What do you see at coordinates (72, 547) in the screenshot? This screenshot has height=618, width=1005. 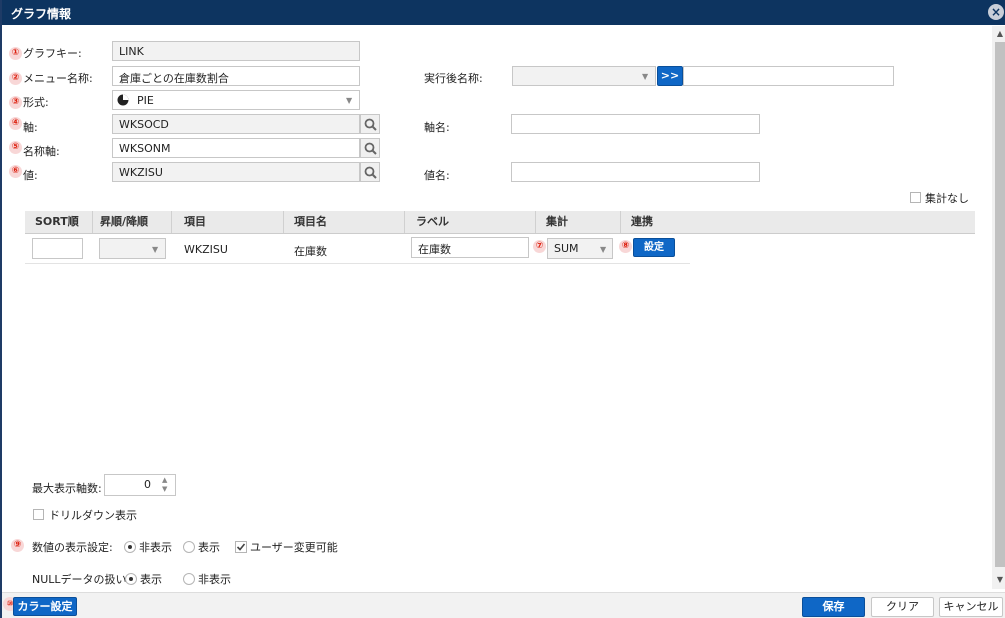 I see `value-display-label: 数値の表示設定:` at bounding box center [72, 547].